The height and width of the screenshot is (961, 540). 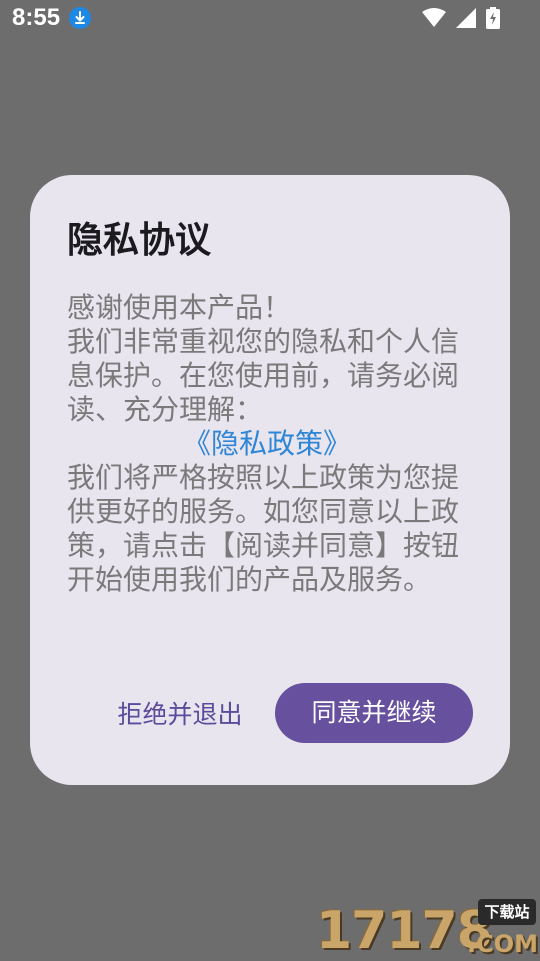 What do you see at coordinates (434, 18) in the screenshot?
I see `wifi-icon` at bounding box center [434, 18].